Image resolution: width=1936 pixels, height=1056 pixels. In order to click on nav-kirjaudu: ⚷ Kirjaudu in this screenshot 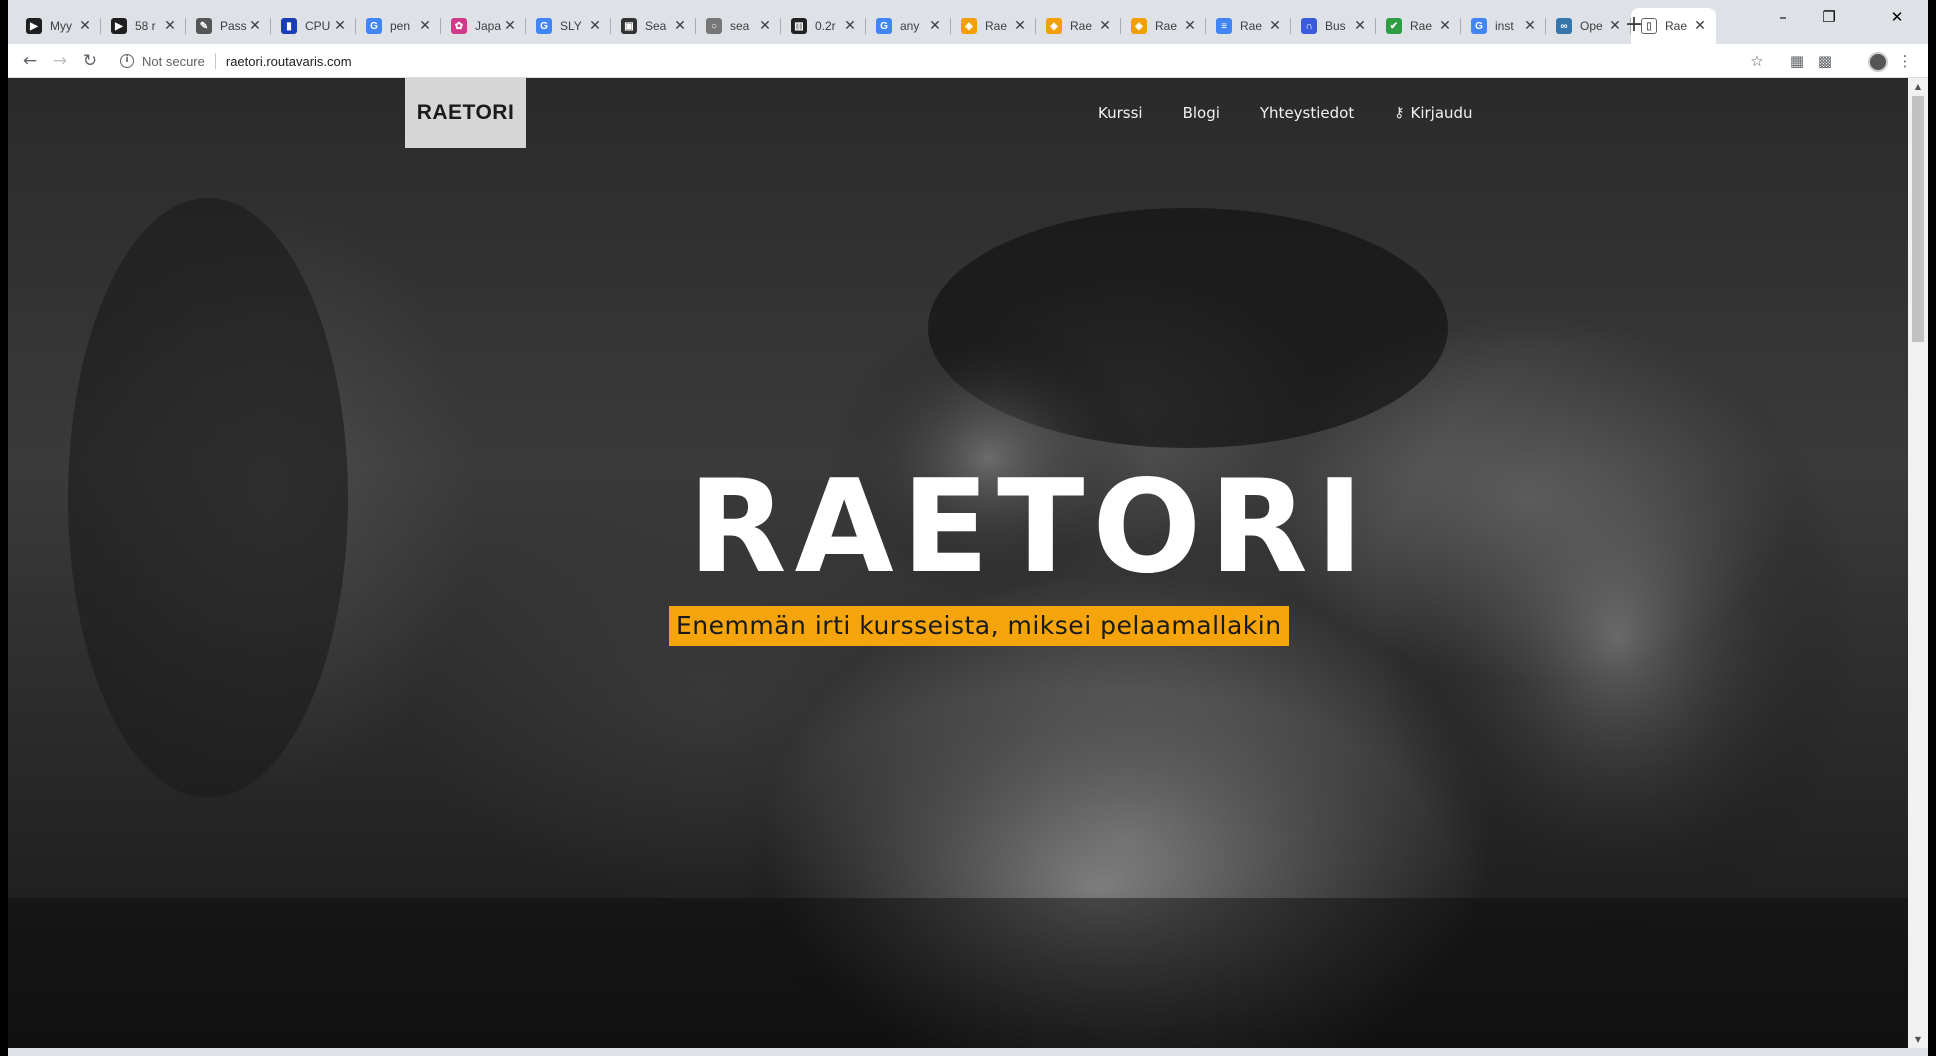, I will do `click(1433, 113)`.